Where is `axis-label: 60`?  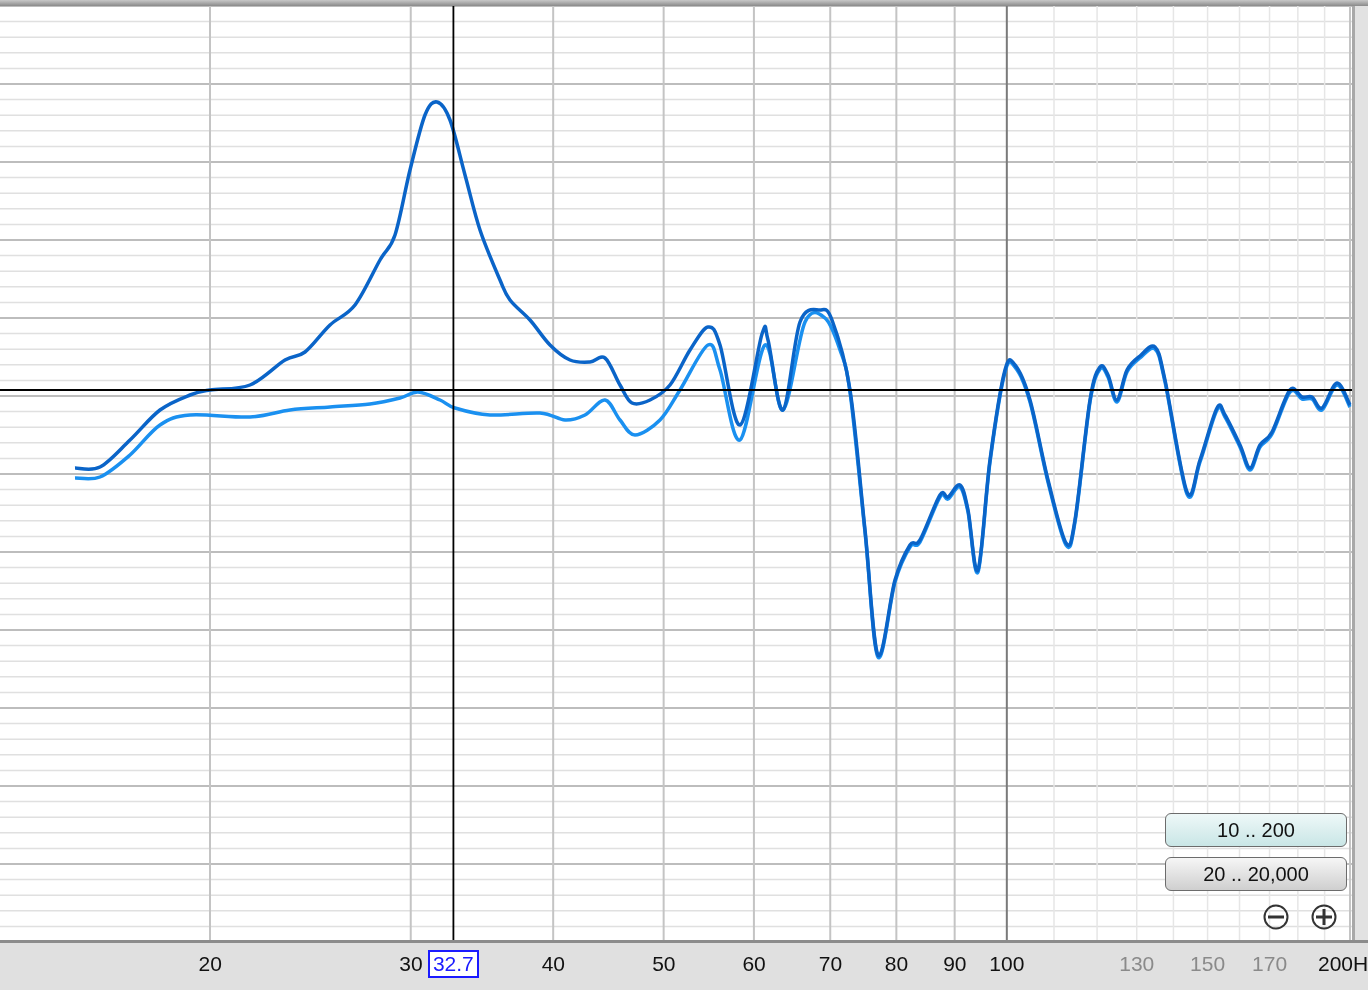
axis-label: 60 is located at coordinates (754, 964).